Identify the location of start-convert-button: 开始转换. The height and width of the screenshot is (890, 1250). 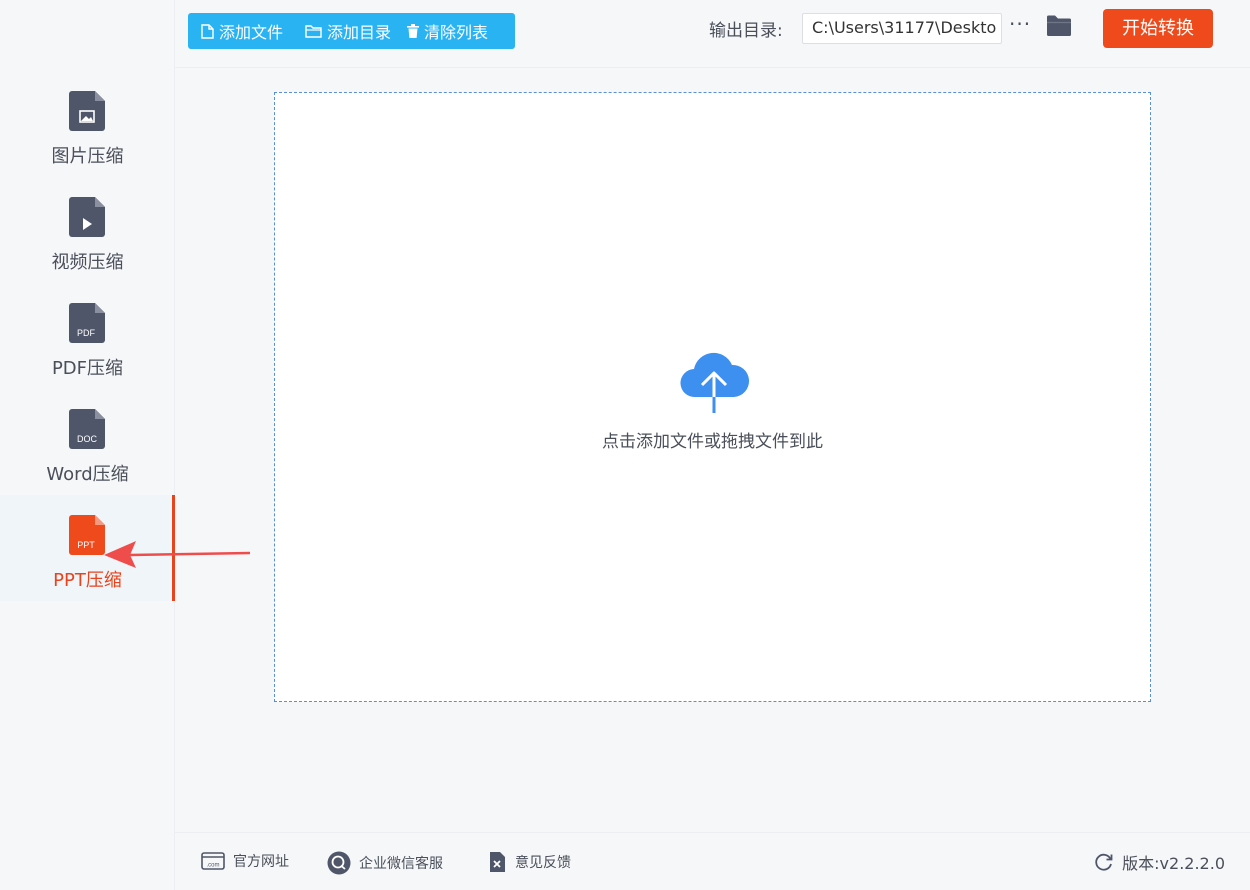
(1158, 28).